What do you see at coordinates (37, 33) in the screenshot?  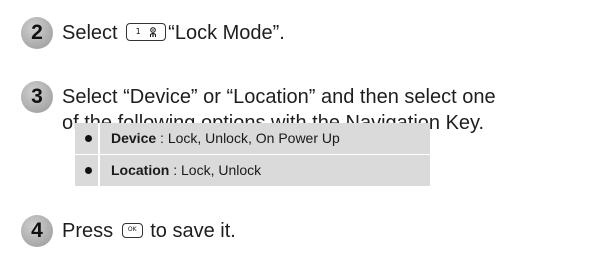 I see `step-number-badge: 2` at bounding box center [37, 33].